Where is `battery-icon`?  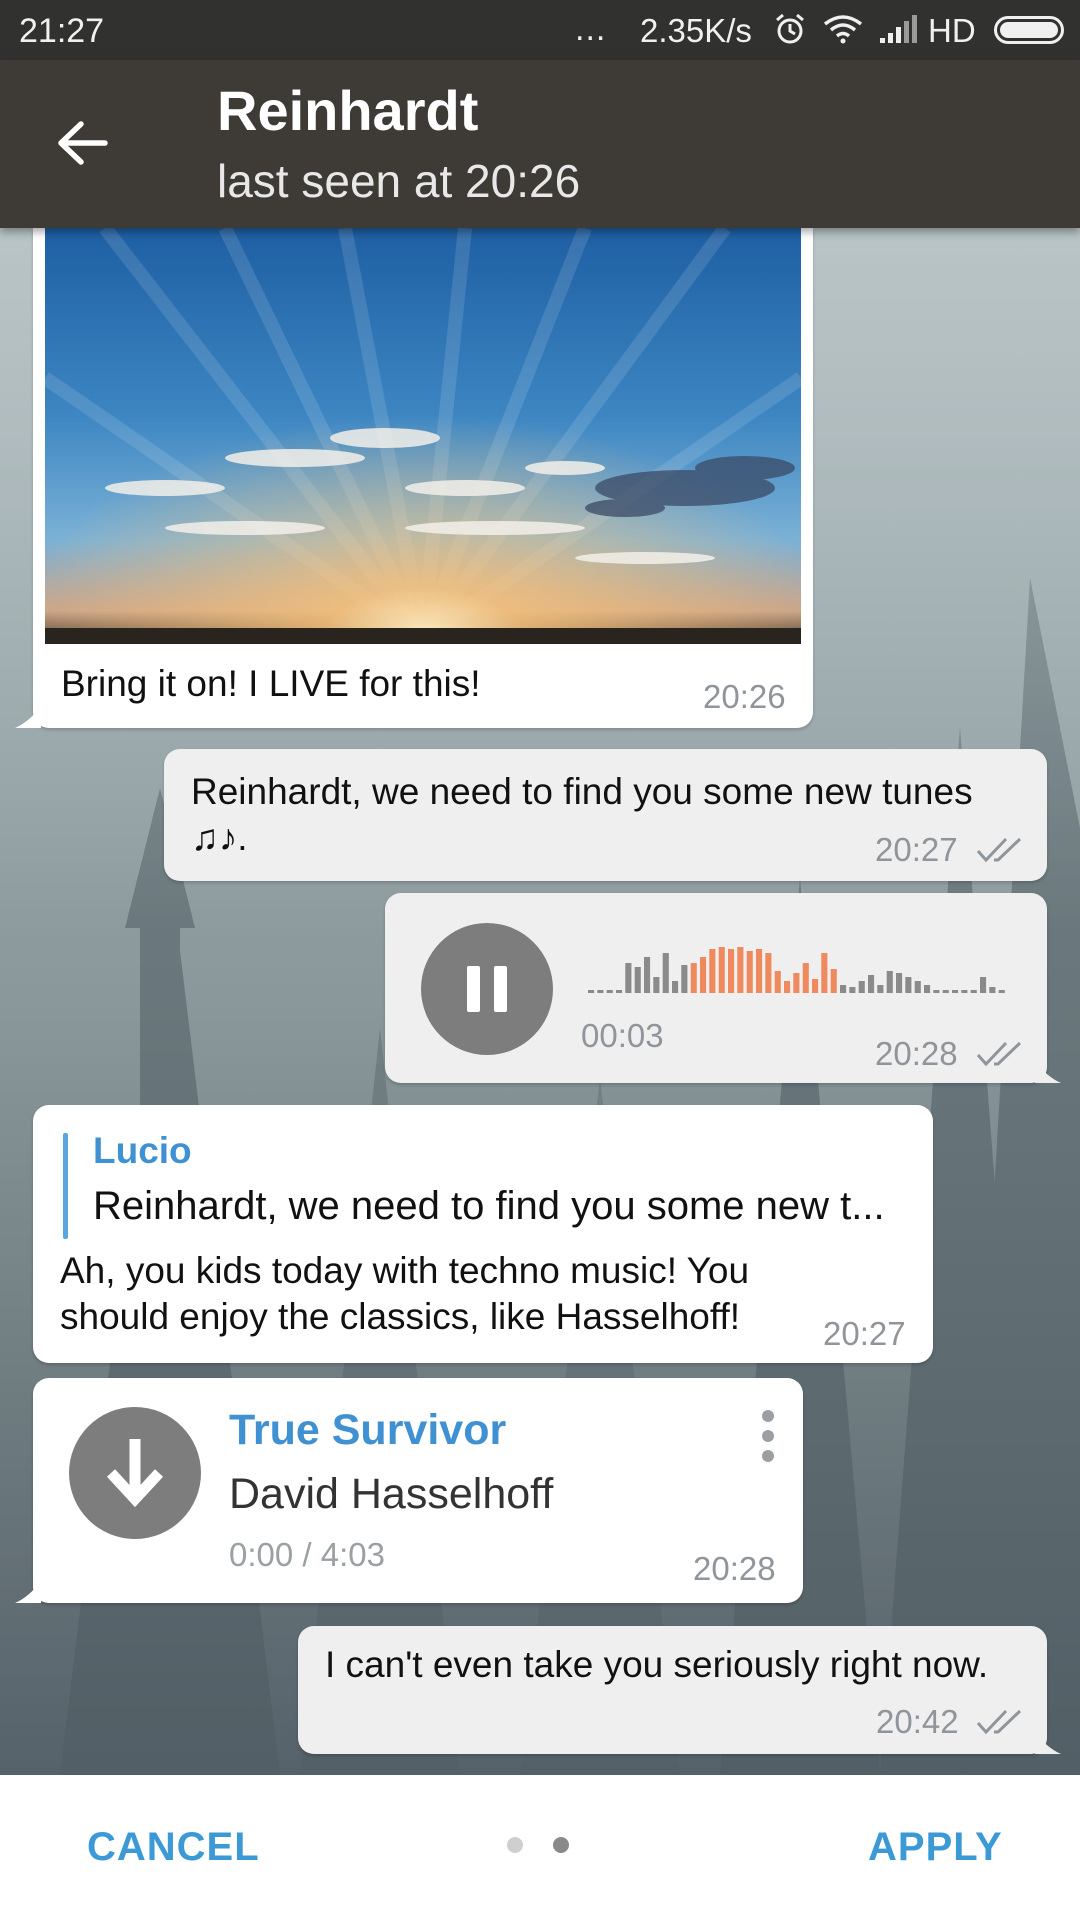 battery-icon is located at coordinates (1029, 30).